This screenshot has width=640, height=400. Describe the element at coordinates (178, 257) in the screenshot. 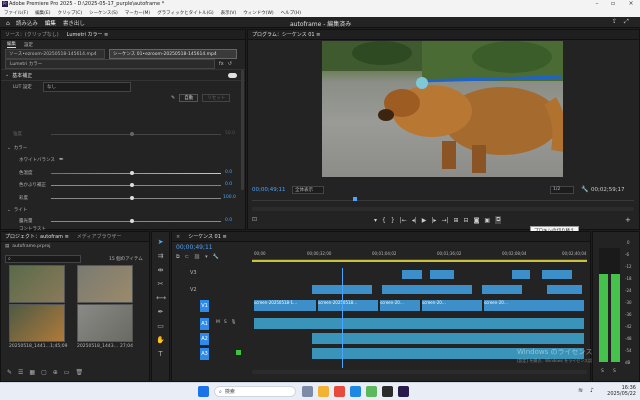

I see `nest-icon: ⧉` at that location.